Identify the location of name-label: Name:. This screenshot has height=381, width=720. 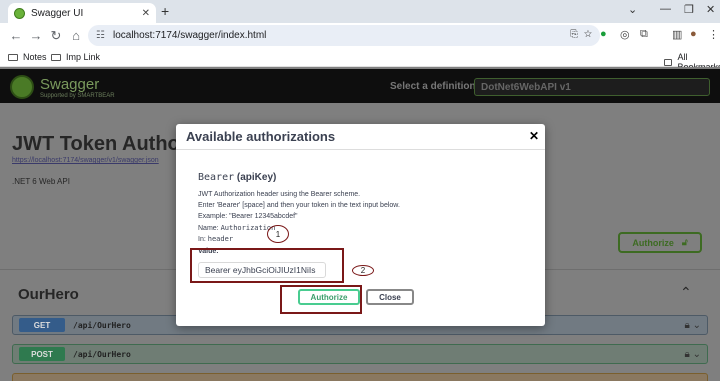
(208, 228).